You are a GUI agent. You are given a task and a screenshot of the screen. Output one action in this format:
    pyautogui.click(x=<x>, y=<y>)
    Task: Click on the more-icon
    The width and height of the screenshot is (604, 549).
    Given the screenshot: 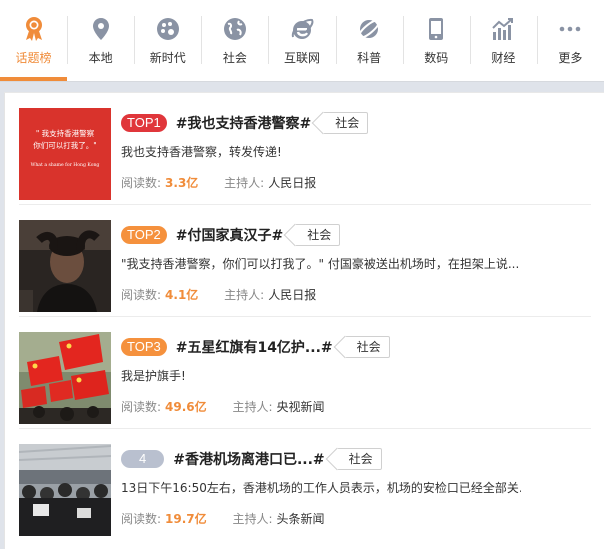 What is the action you would take?
    pyautogui.click(x=570, y=29)
    